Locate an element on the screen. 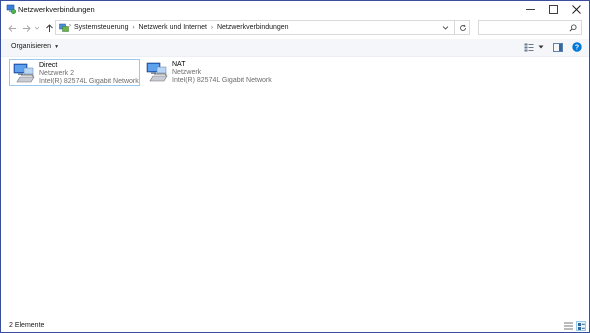  view-dropdown-button is located at coordinates (541, 48).